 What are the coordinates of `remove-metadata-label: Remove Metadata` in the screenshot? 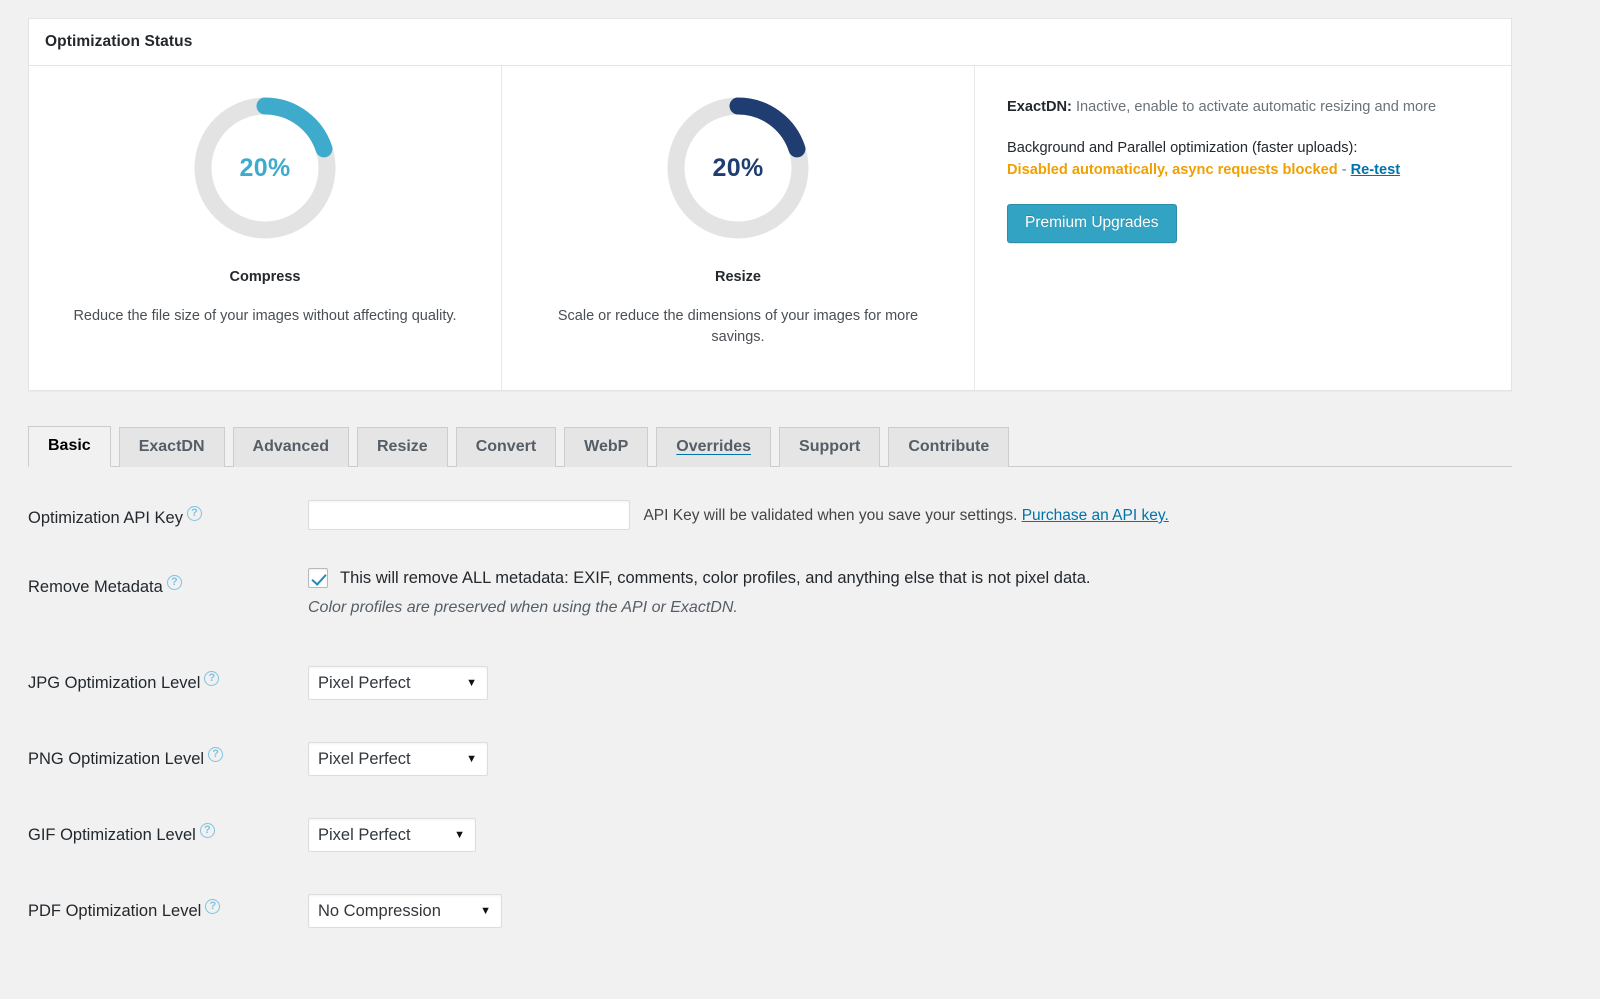 It's located at (95, 587).